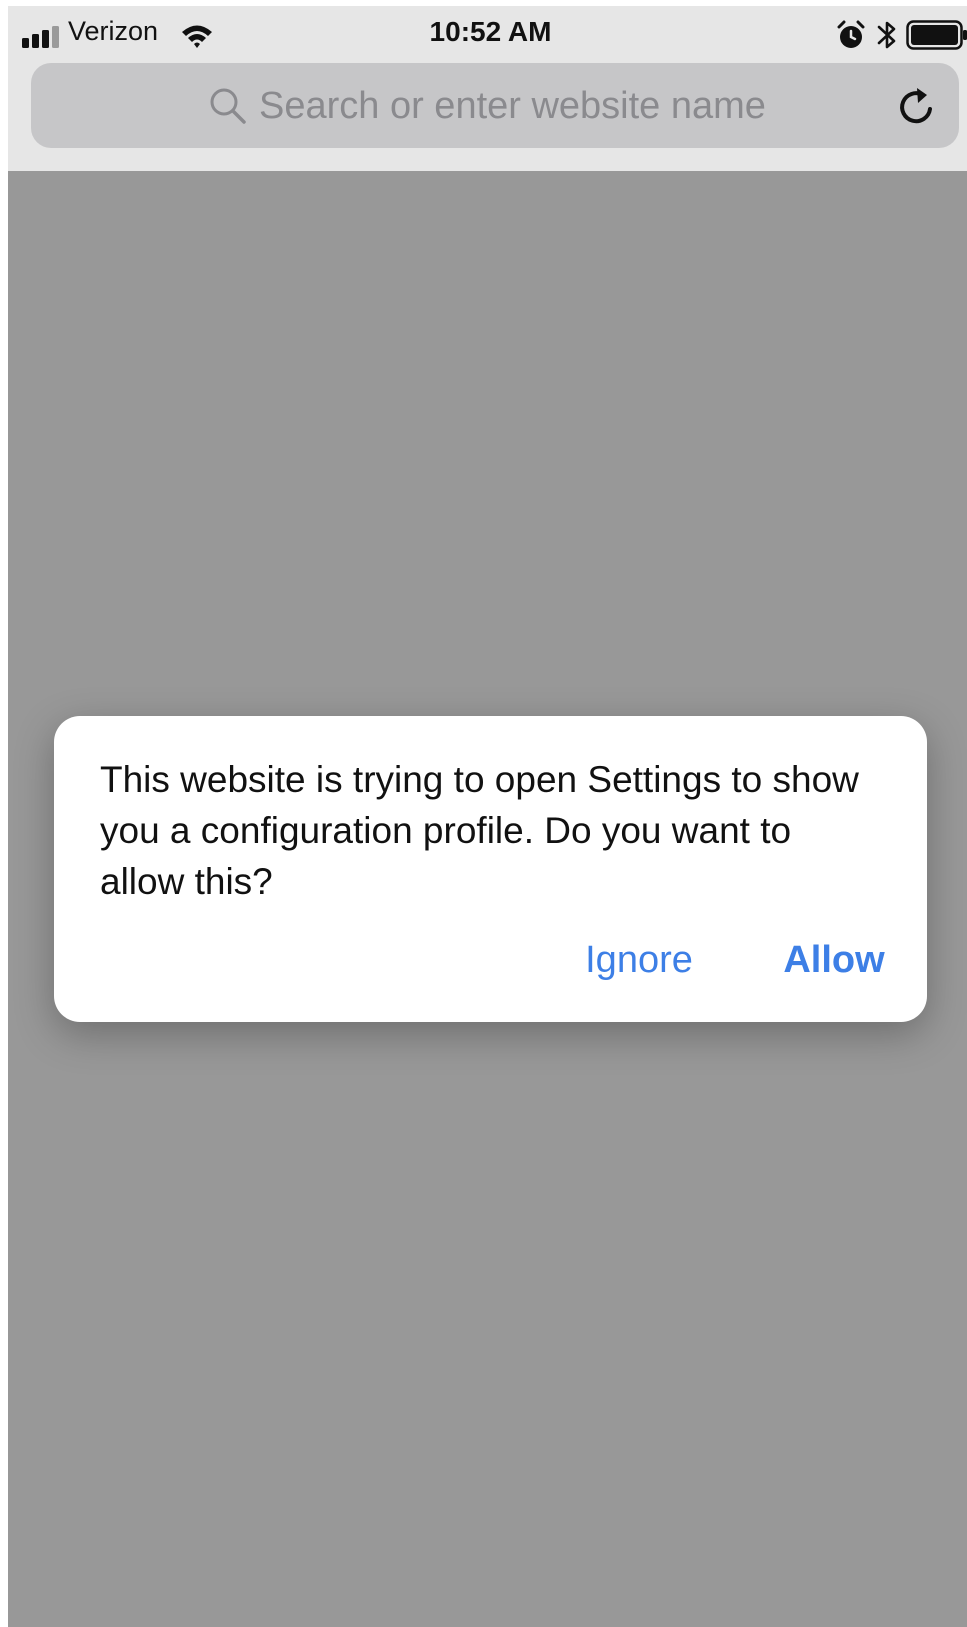 This screenshot has height=1627, width=967. What do you see at coordinates (834, 960) in the screenshot?
I see `allow-button: Allow` at bounding box center [834, 960].